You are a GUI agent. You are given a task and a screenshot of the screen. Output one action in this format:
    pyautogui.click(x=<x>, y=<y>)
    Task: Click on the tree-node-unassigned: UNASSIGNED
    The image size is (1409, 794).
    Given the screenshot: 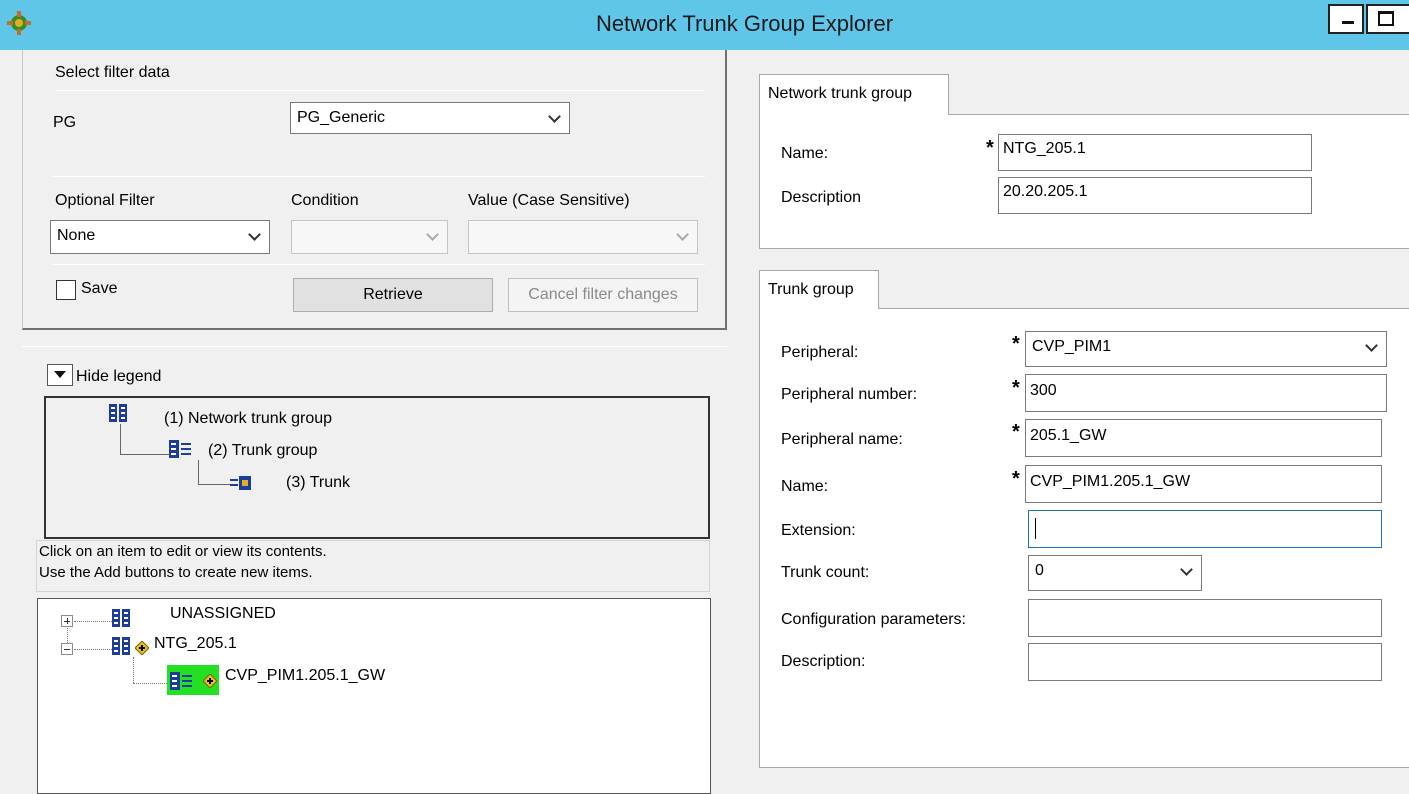 What is the action you would take?
    pyautogui.click(x=223, y=614)
    